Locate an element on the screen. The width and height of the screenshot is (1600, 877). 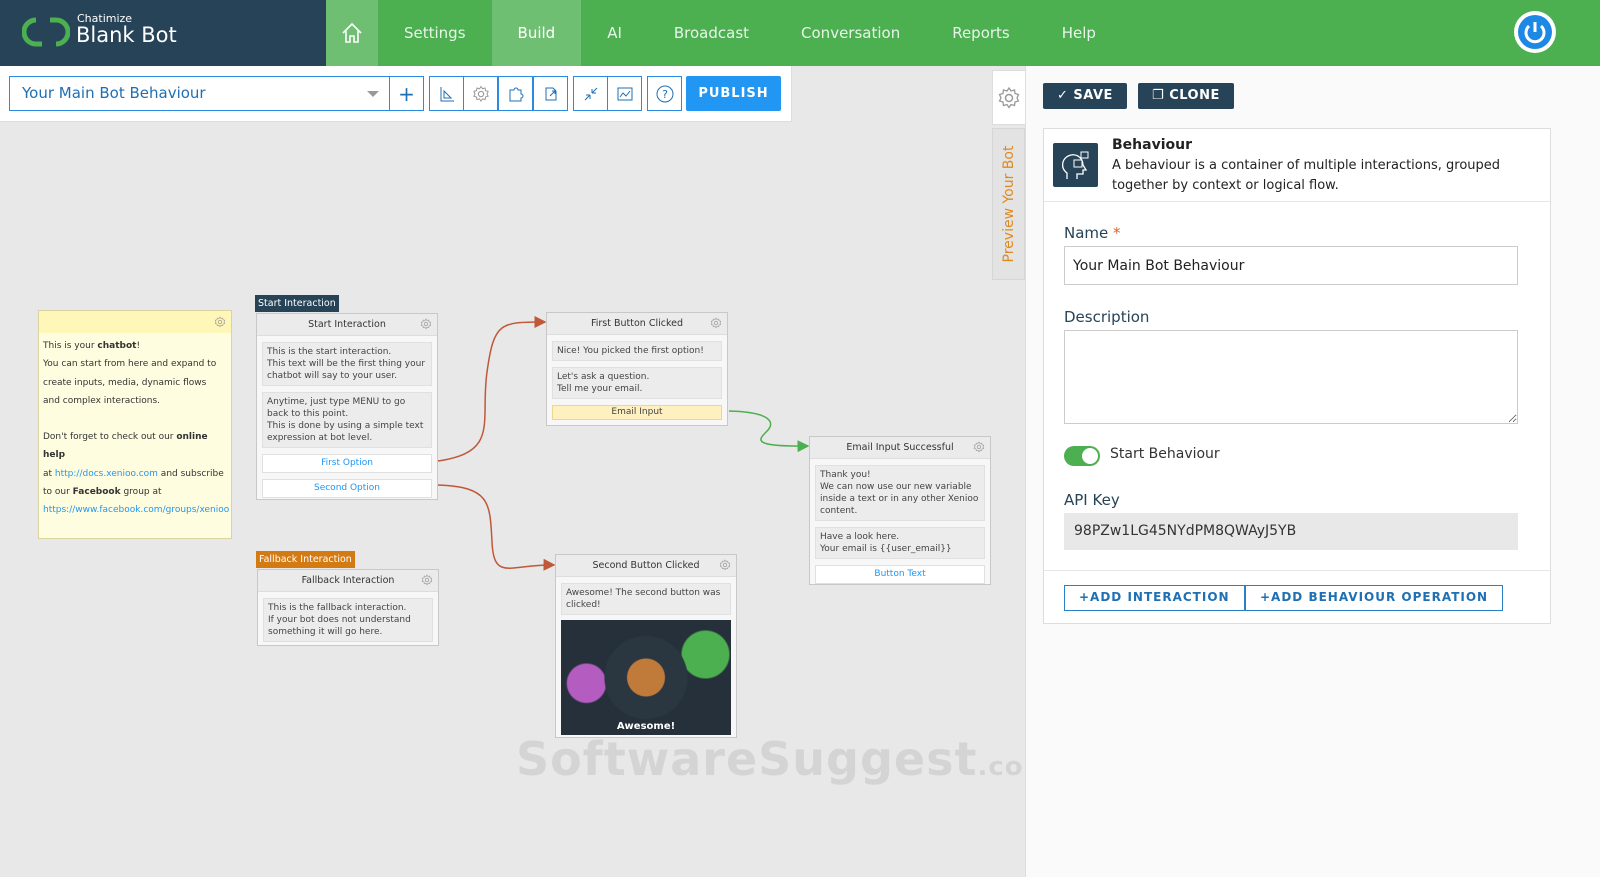
note-text: ! is located at coordinates (138, 346).